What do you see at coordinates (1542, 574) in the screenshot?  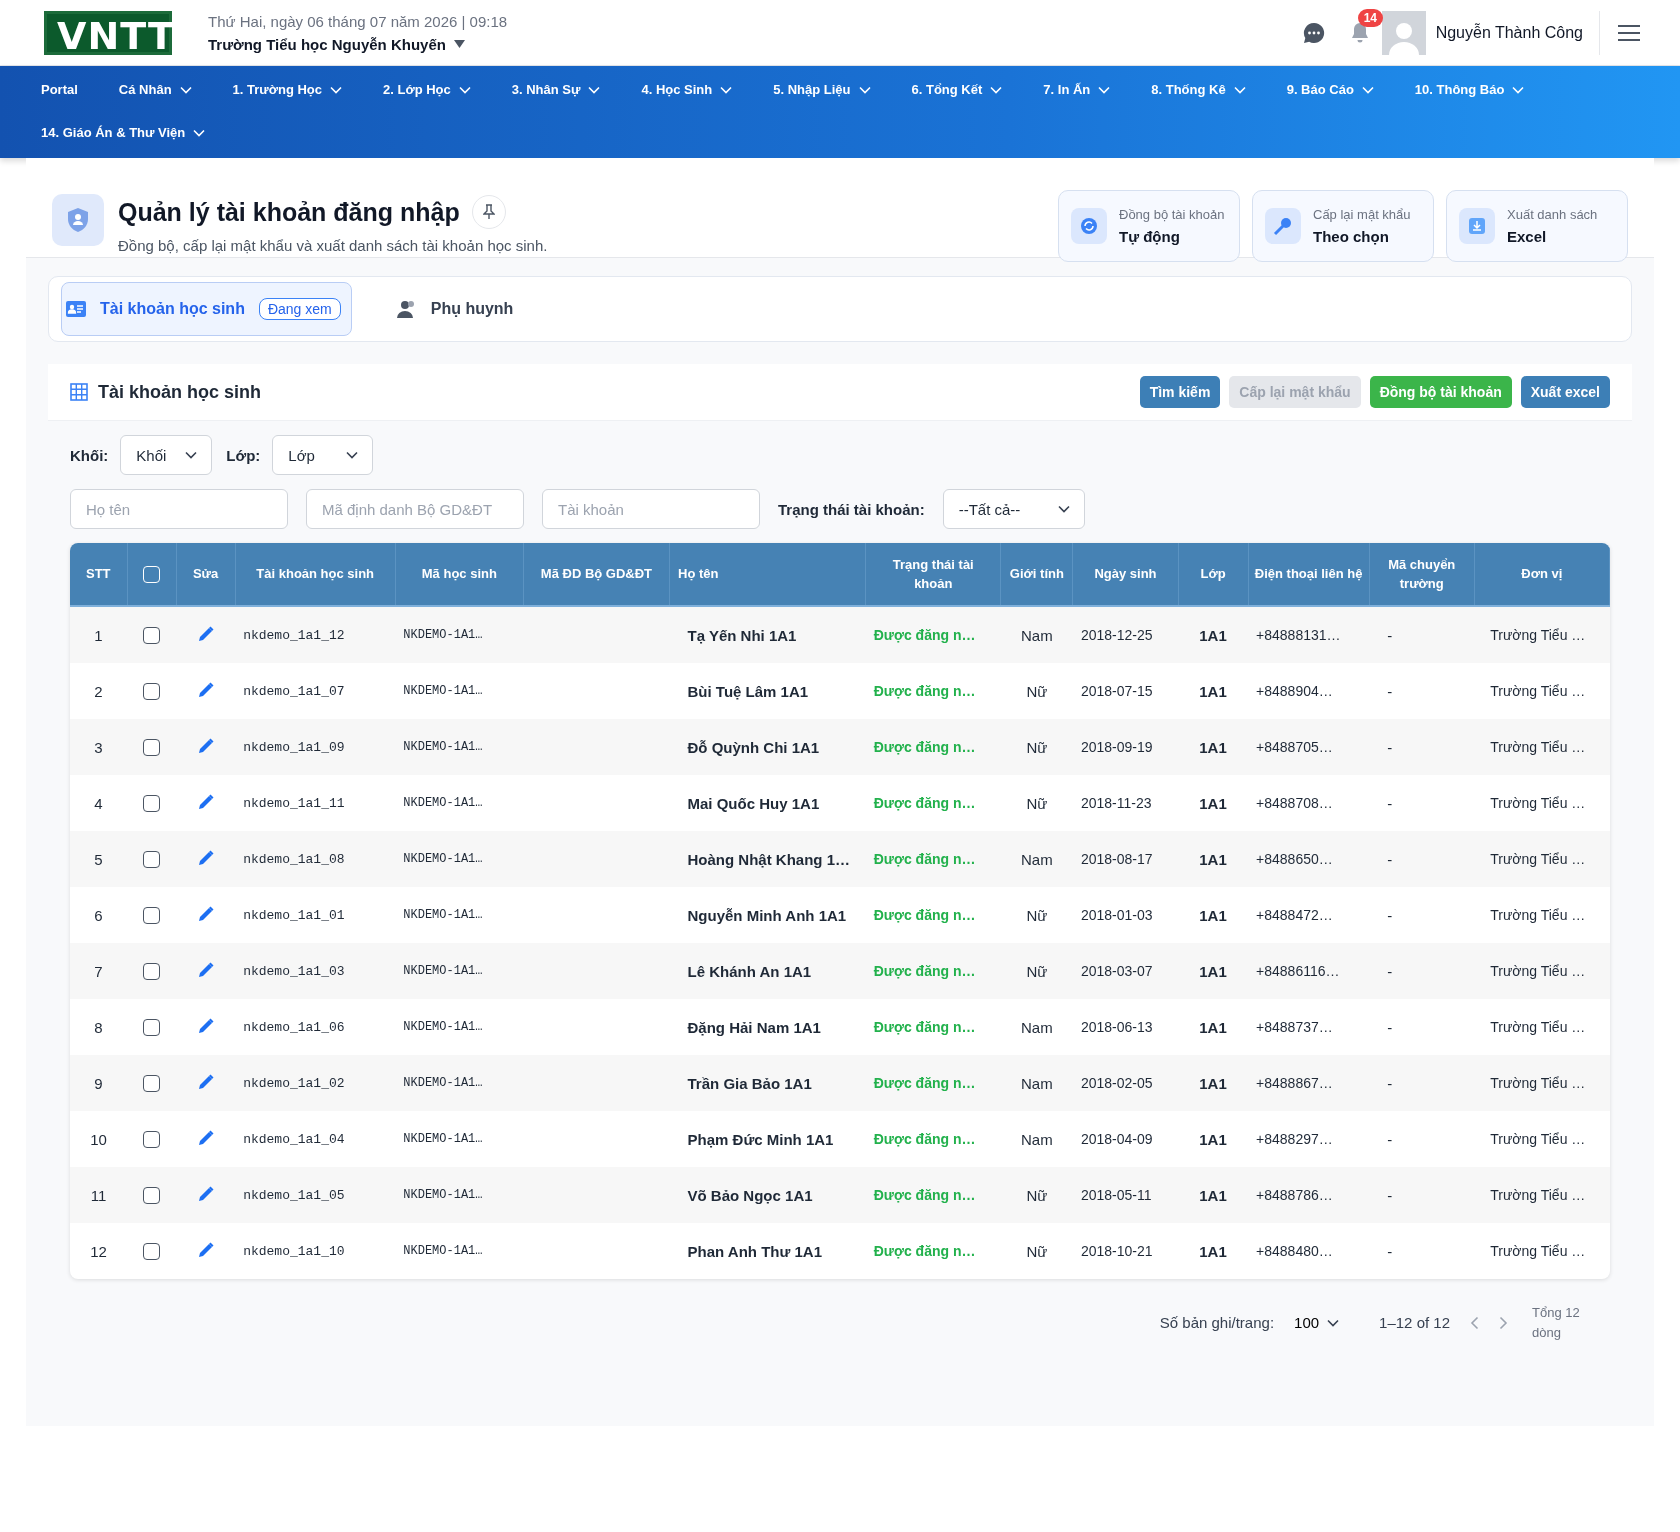 I see `column-header: Đơn vị` at bounding box center [1542, 574].